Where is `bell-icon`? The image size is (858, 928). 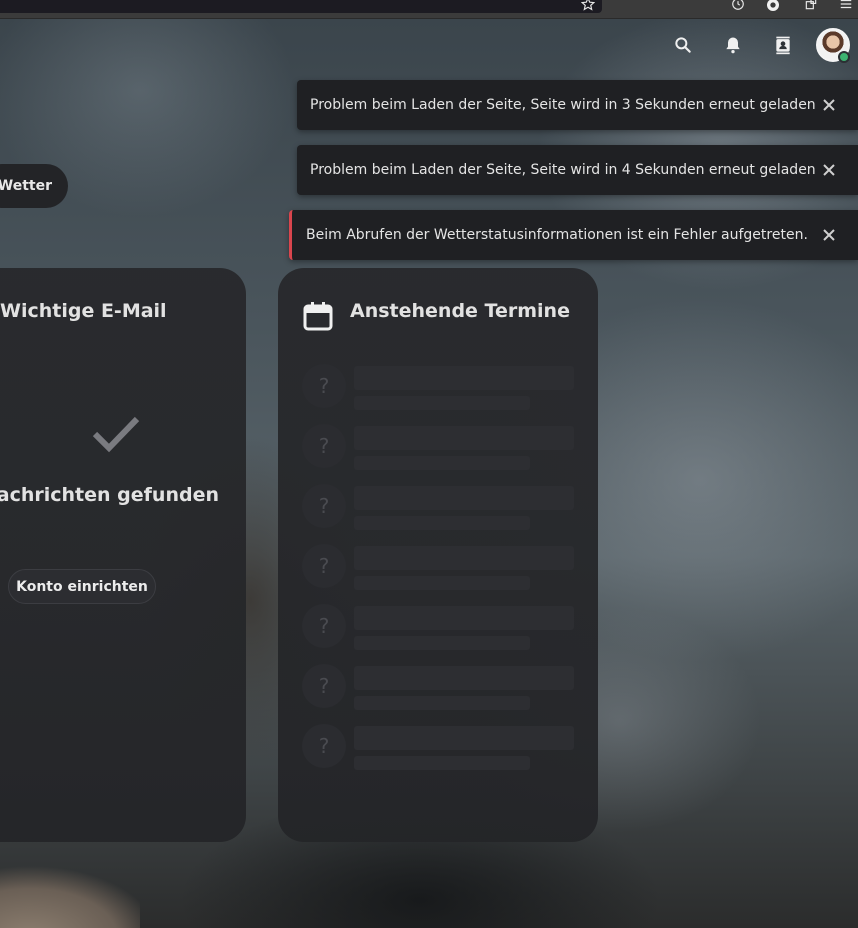 bell-icon is located at coordinates (733, 45).